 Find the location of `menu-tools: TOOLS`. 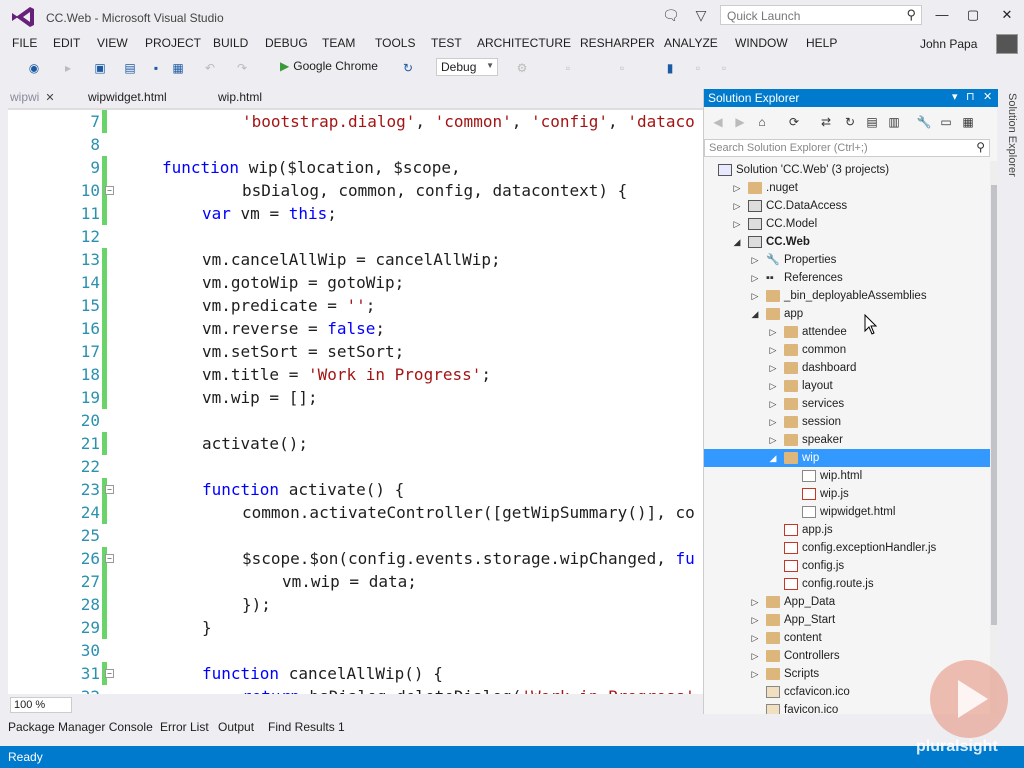

menu-tools: TOOLS is located at coordinates (395, 43).